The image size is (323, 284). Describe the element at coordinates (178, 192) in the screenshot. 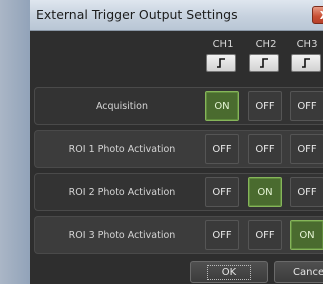

I see `trigger-row-roi2: ROI 2 Photo Activation OFF ON OFF` at that location.